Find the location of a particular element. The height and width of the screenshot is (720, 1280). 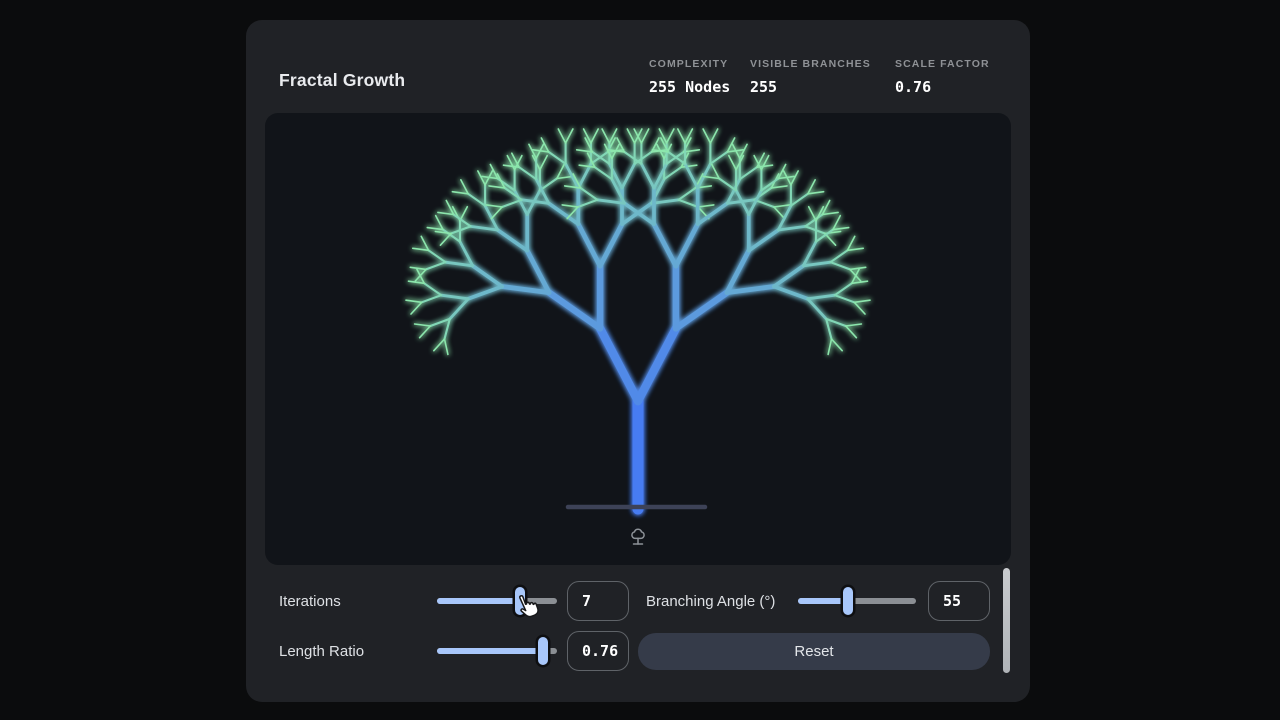

stat-scale-factor-value: 0.76 is located at coordinates (913, 87).